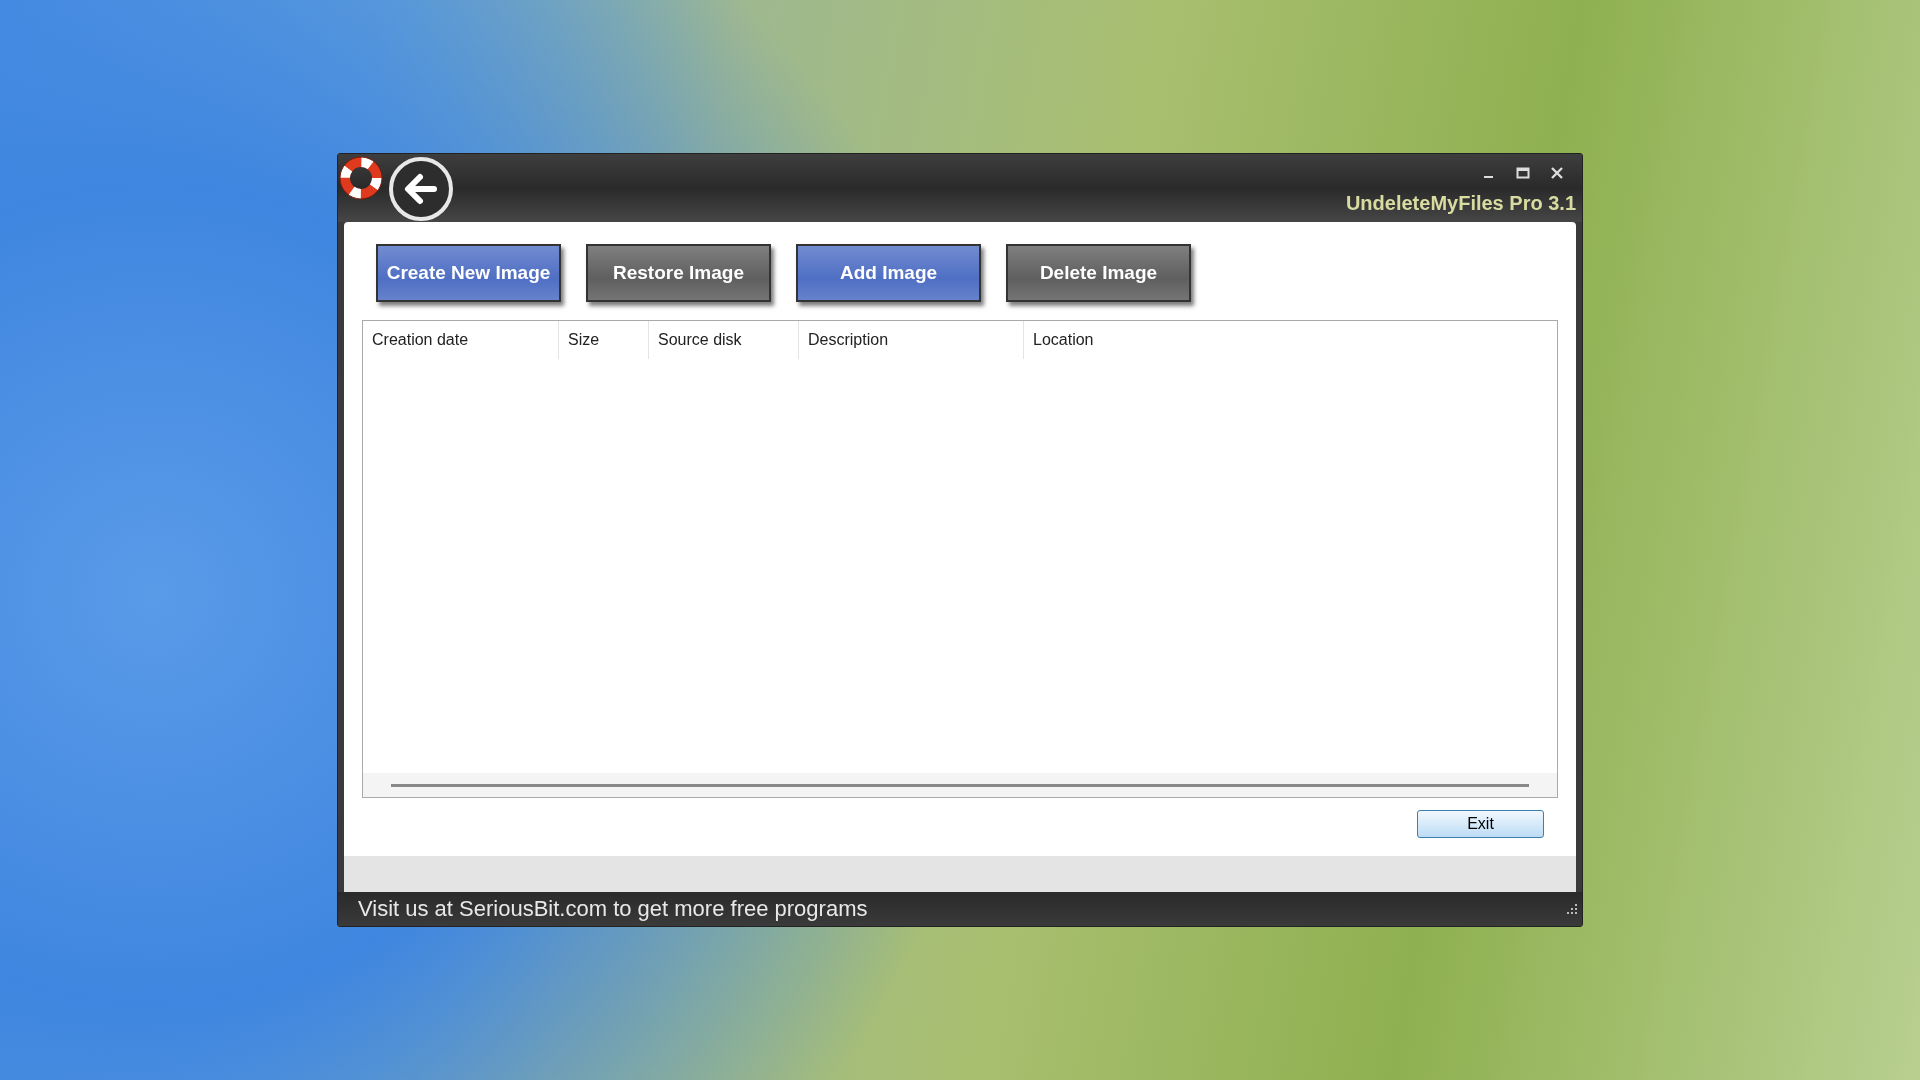 The height and width of the screenshot is (1080, 1920). What do you see at coordinates (1098, 273) in the screenshot?
I see `toolbar-button: Delete Image` at bounding box center [1098, 273].